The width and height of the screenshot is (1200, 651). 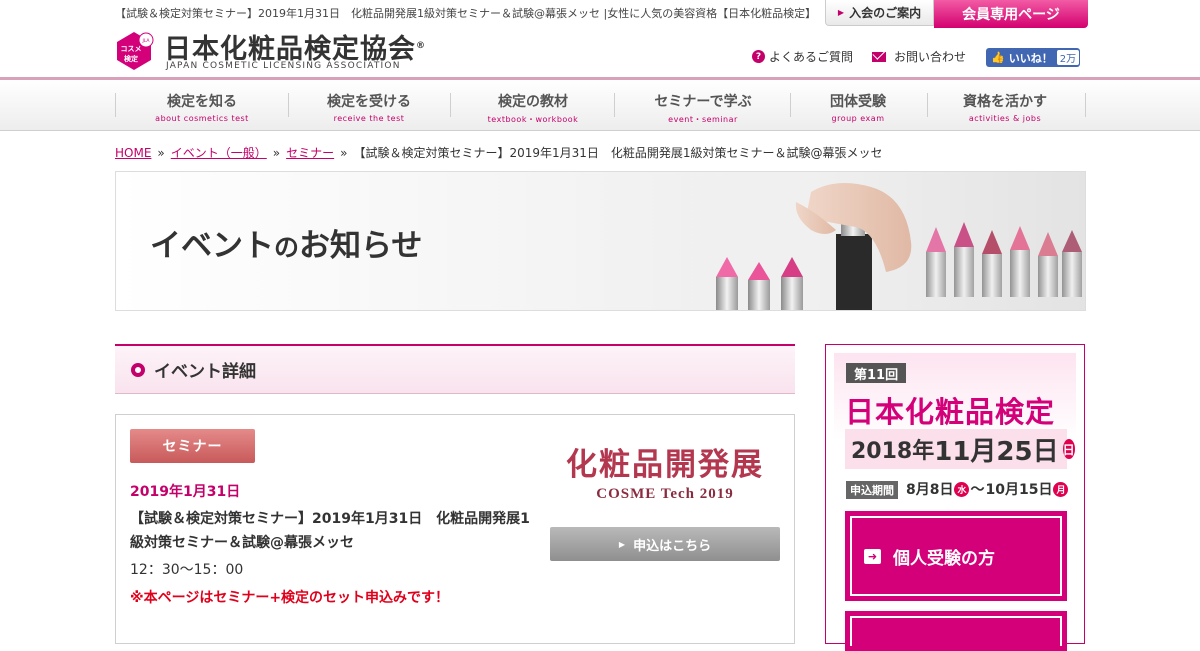 I want to click on breadcrumb-seminar: セミナー, so click(x=310, y=153).